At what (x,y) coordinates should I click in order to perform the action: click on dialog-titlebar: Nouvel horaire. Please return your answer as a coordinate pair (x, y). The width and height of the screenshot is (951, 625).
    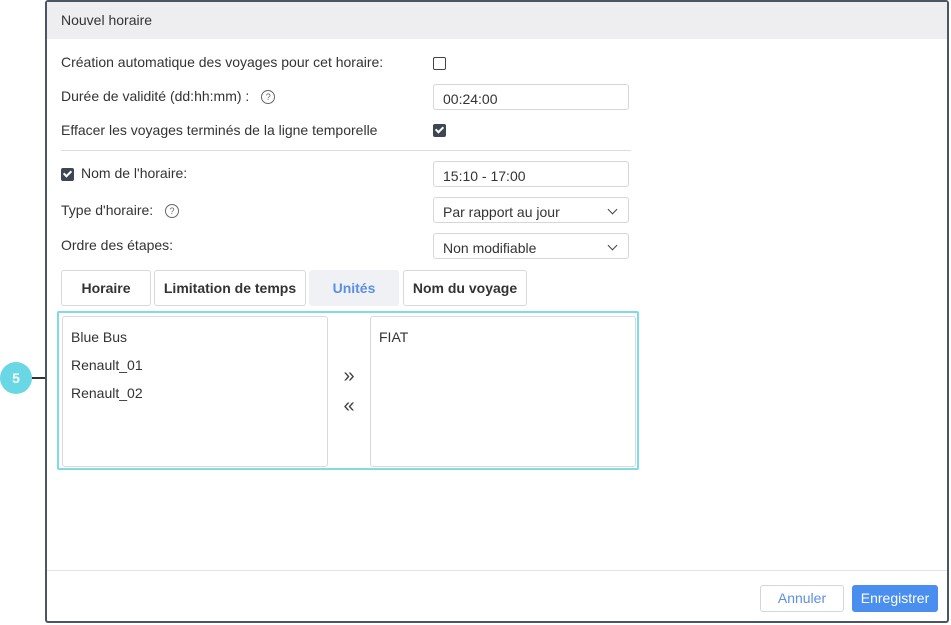
    Looking at the image, I should click on (497, 20).